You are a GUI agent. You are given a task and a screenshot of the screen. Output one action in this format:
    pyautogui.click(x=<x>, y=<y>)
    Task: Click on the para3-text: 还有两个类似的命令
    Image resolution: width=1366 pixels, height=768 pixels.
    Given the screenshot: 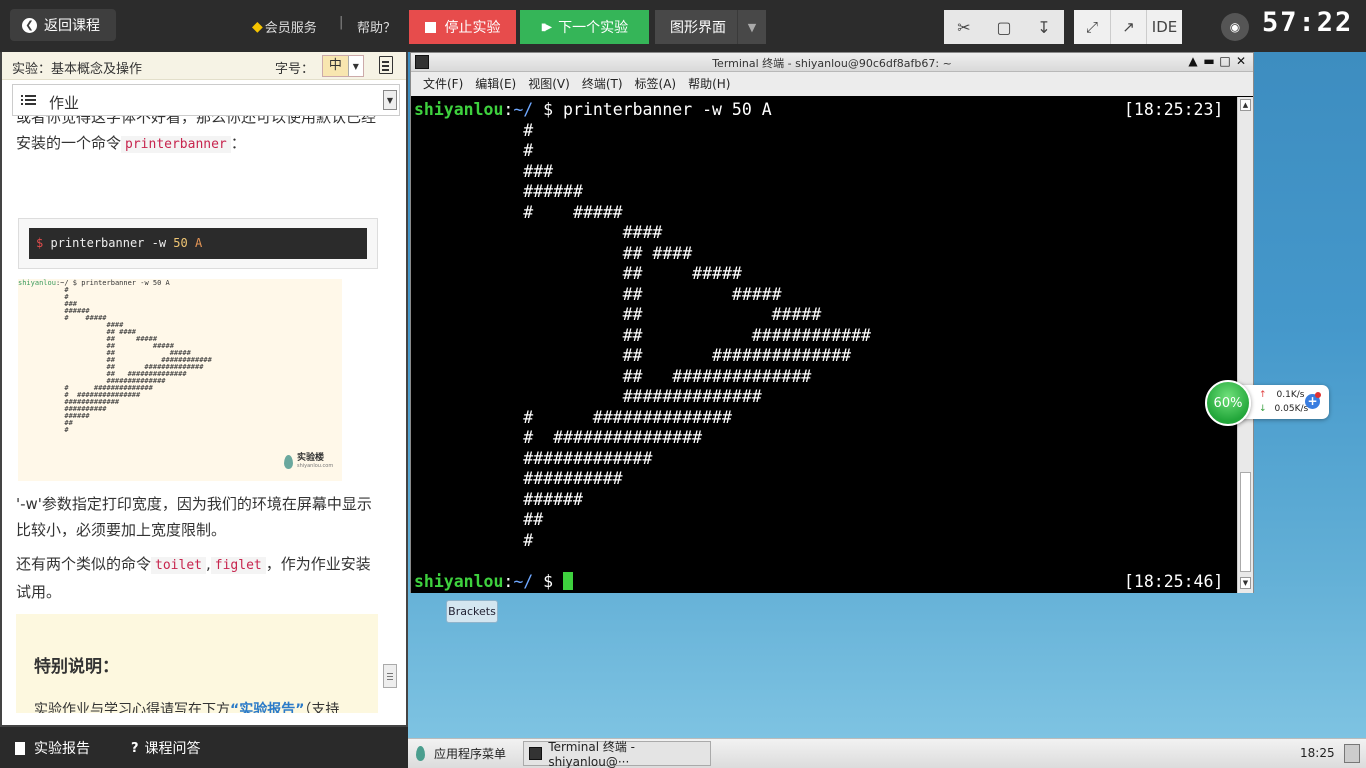 What is the action you would take?
    pyautogui.click(x=84, y=564)
    